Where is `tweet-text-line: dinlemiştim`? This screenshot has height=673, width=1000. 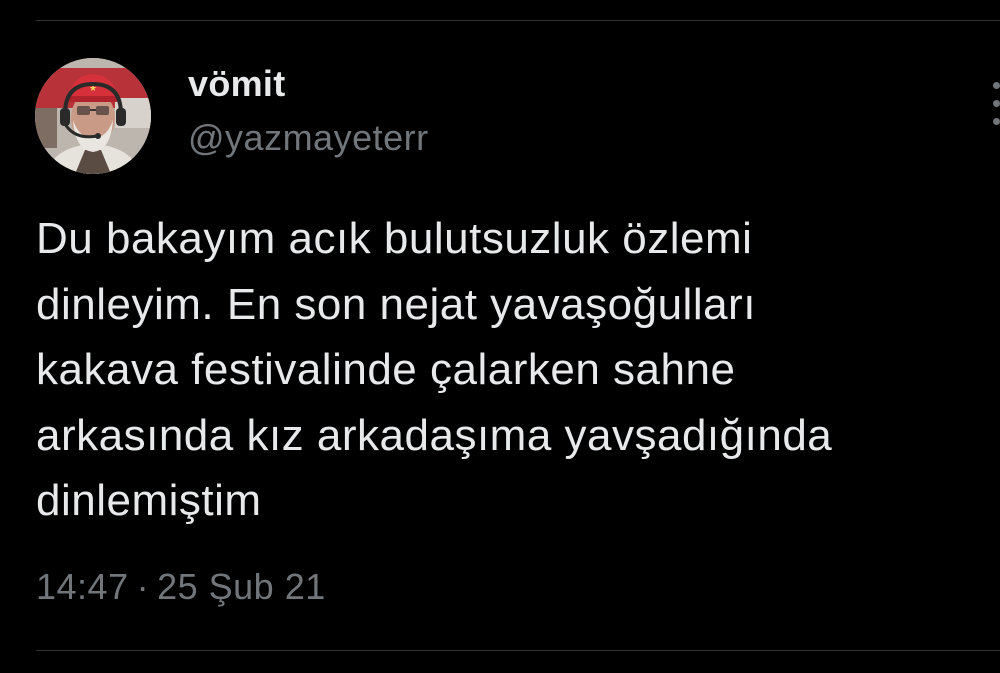 tweet-text-line: dinlemiştim is located at coordinates (149, 500).